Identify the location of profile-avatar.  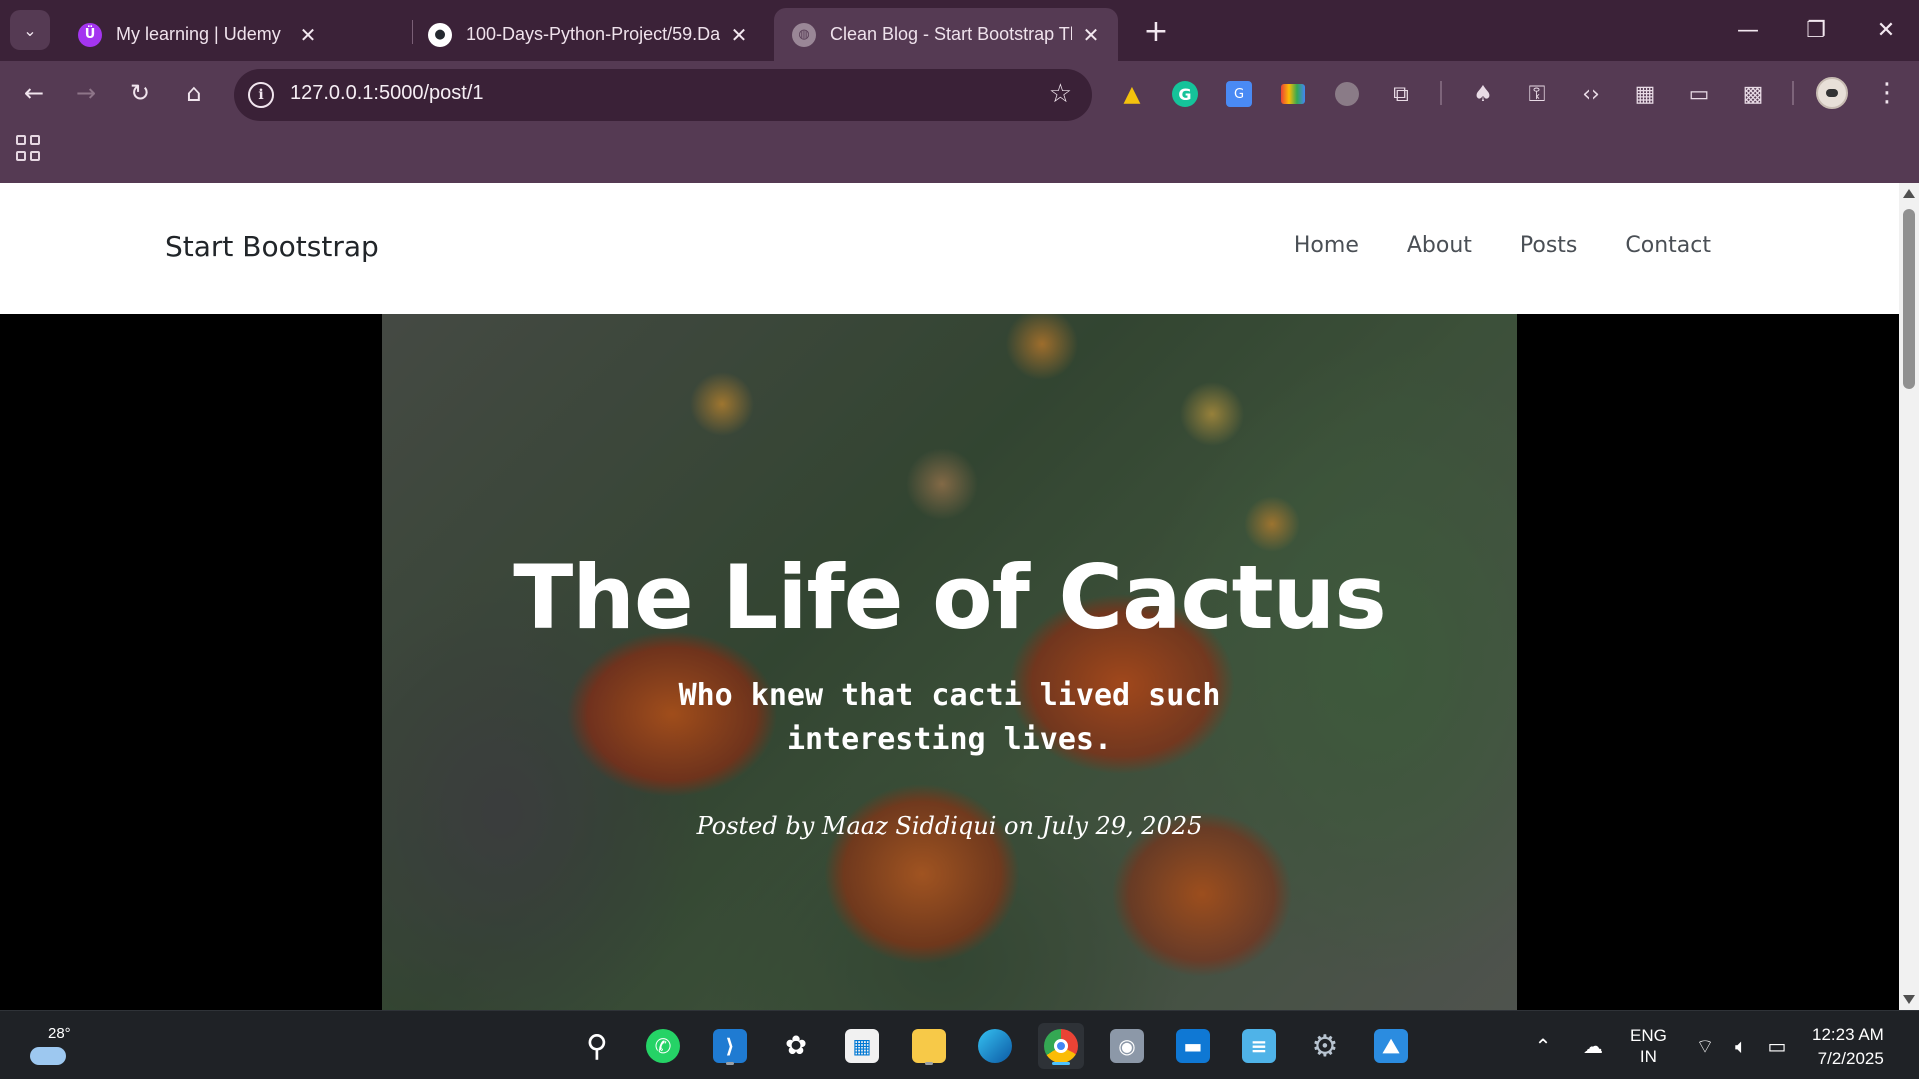
(1832, 93).